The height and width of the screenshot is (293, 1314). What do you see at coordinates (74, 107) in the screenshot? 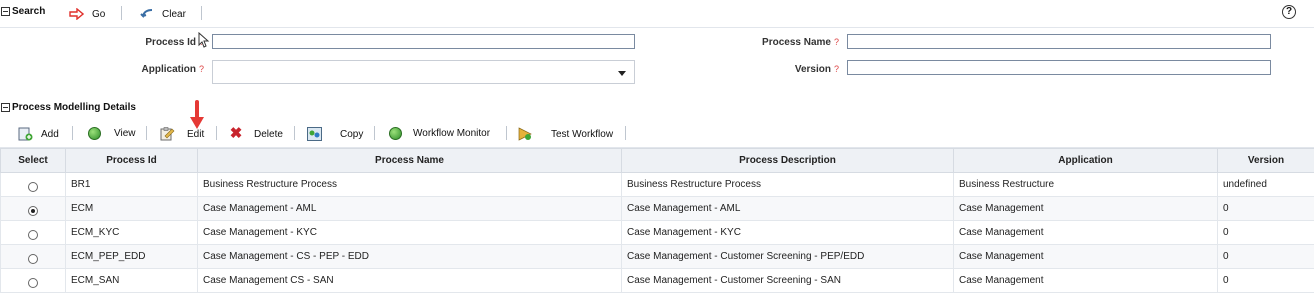
I see `details-title: Process Modelling Details` at bounding box center [74, 107].